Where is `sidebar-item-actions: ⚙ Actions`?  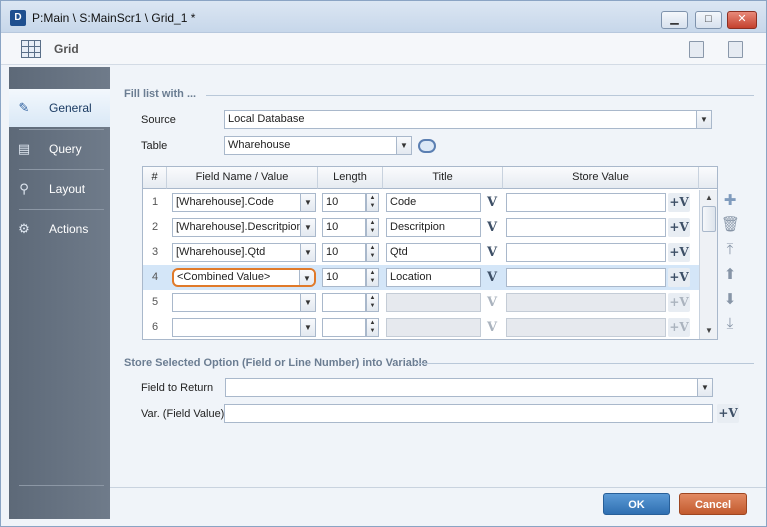 sidebar-item-actions: ⚙ Actions is located at coordinates (59, 229).